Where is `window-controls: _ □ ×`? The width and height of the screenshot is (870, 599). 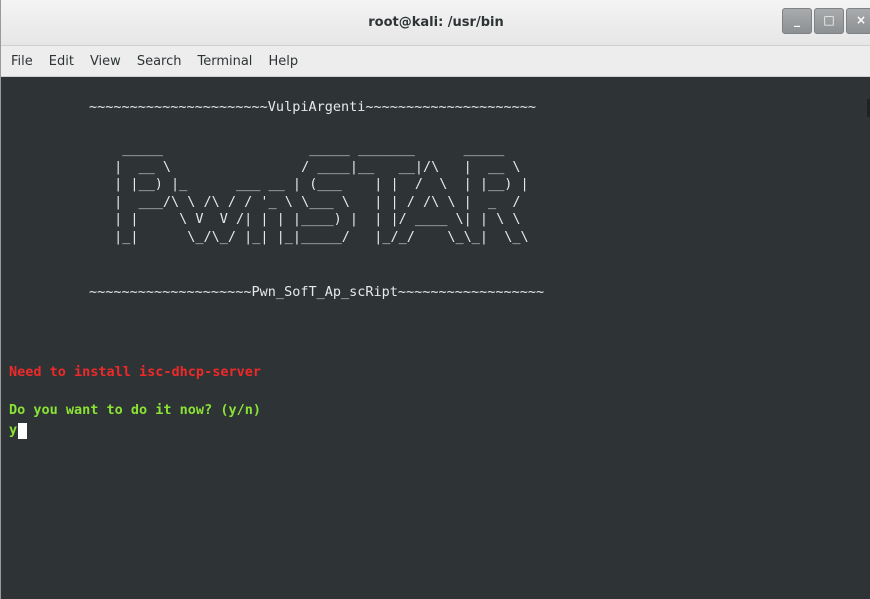
window-controls: _ □ × is located at coordinates (826, 21).